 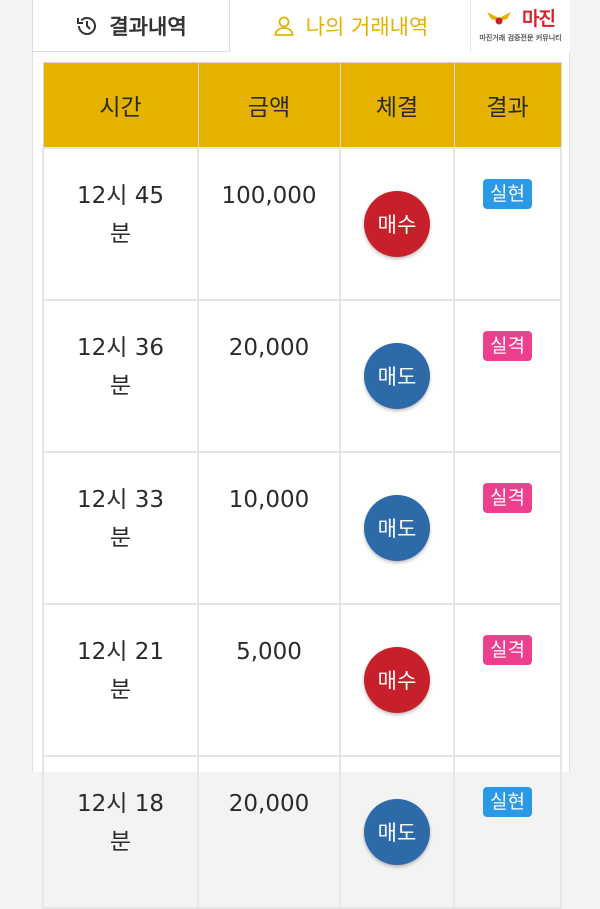 I want to click on cell-amount: 5,000, so click(x=269, y=680).